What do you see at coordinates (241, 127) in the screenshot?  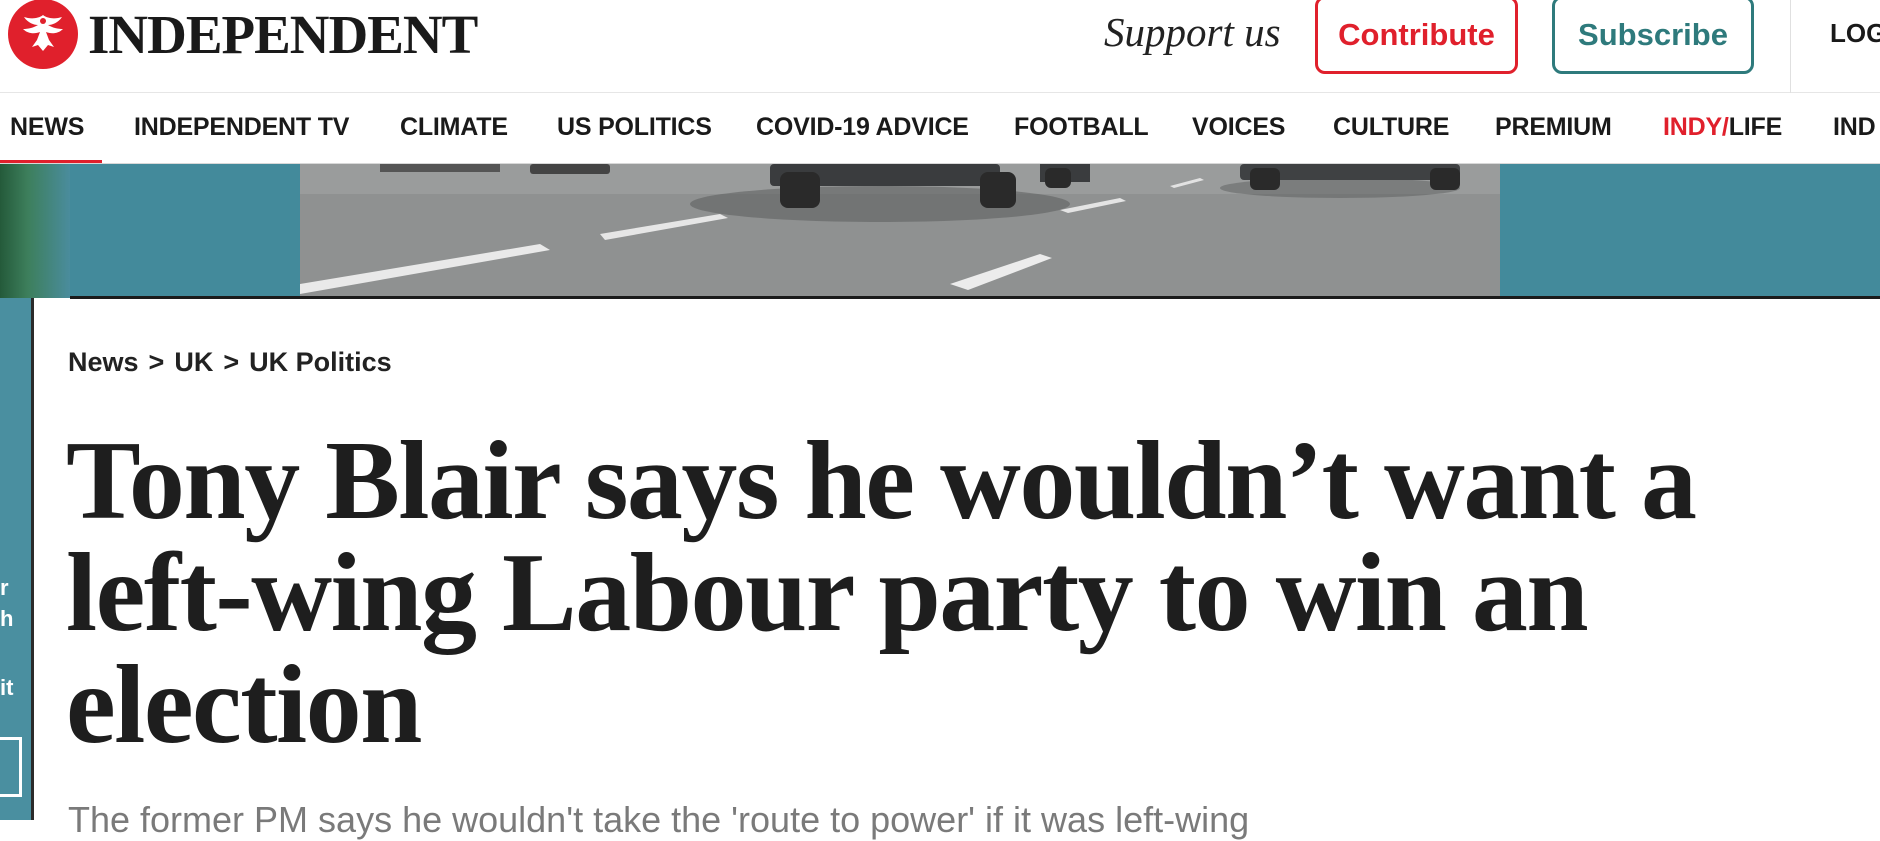 I see `nav-item-independent-tv: INDEPENDENT TV` at bounding box center [241, 127].